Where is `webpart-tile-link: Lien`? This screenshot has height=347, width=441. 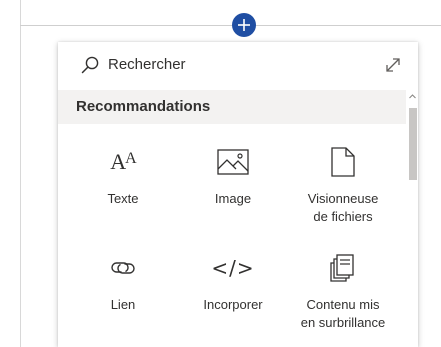
webpart-tile-link: Lien is located at coordinates (123, 296).